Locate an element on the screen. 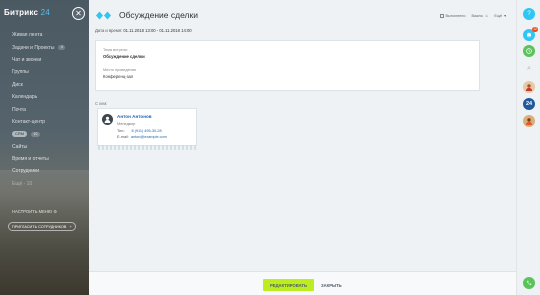 This screenshot has height=295, width=540. complete-toggle: Выполнено is located at coordinates (452, 15).